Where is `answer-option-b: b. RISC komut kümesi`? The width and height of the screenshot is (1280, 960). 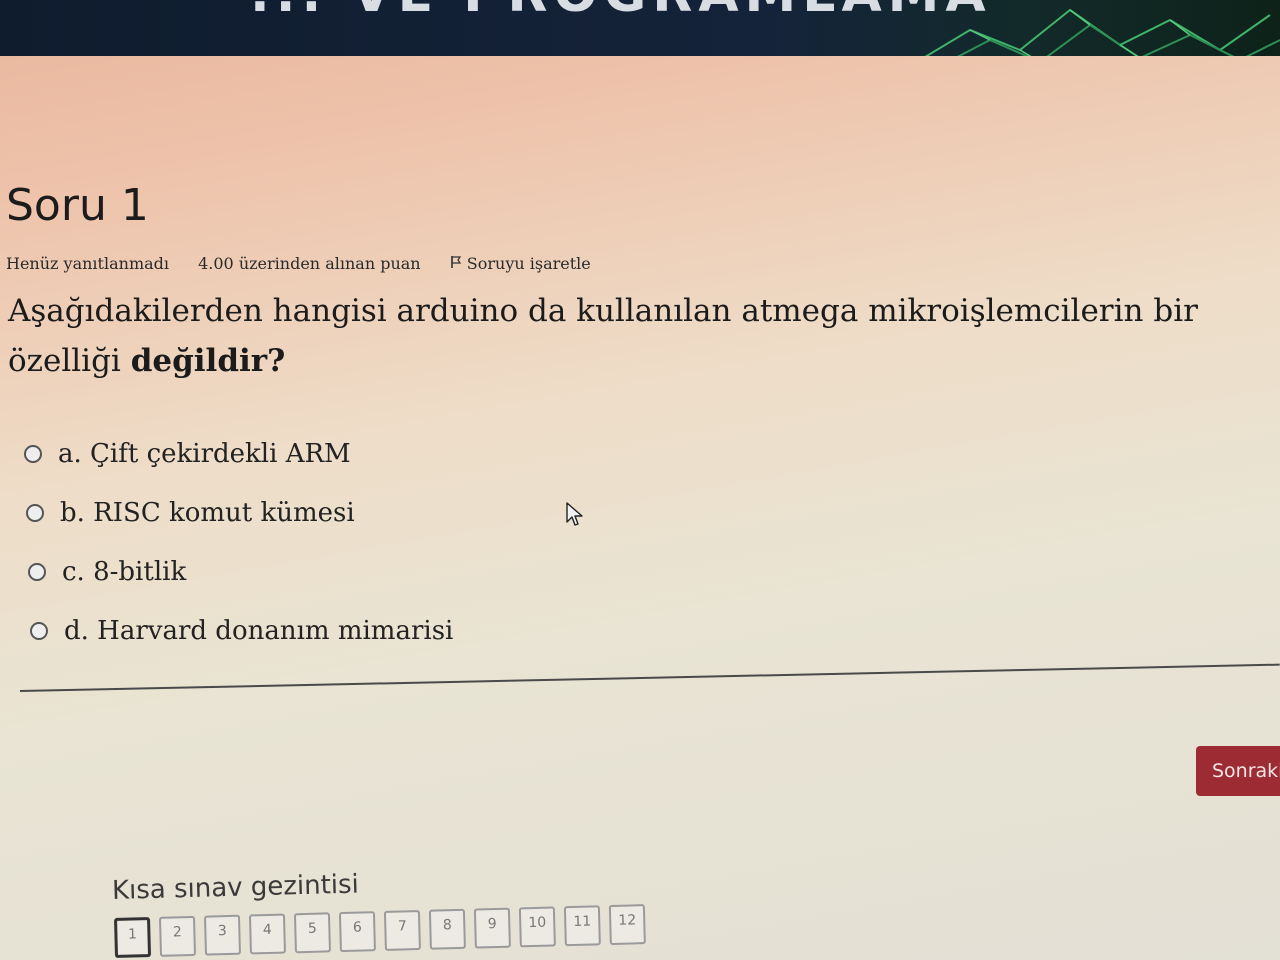
answer-option-b: b. RISC komut kümesi is located at coordinates (239, 513).